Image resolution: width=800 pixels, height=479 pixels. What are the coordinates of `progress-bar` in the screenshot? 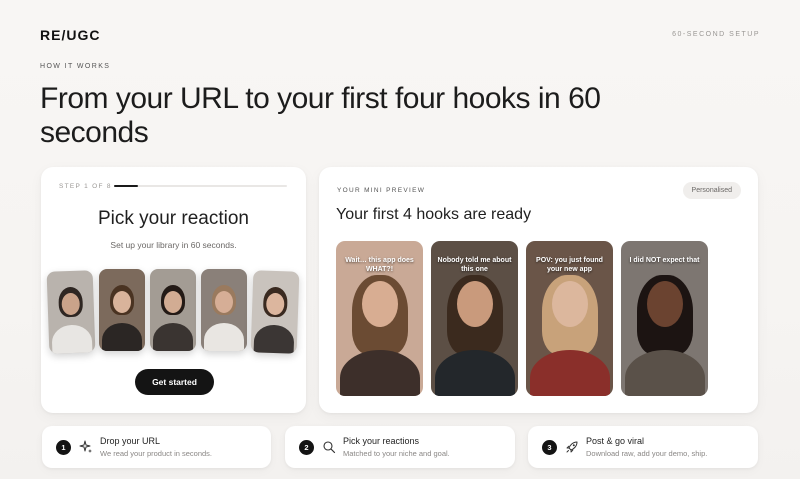 It's located at (200, 186).